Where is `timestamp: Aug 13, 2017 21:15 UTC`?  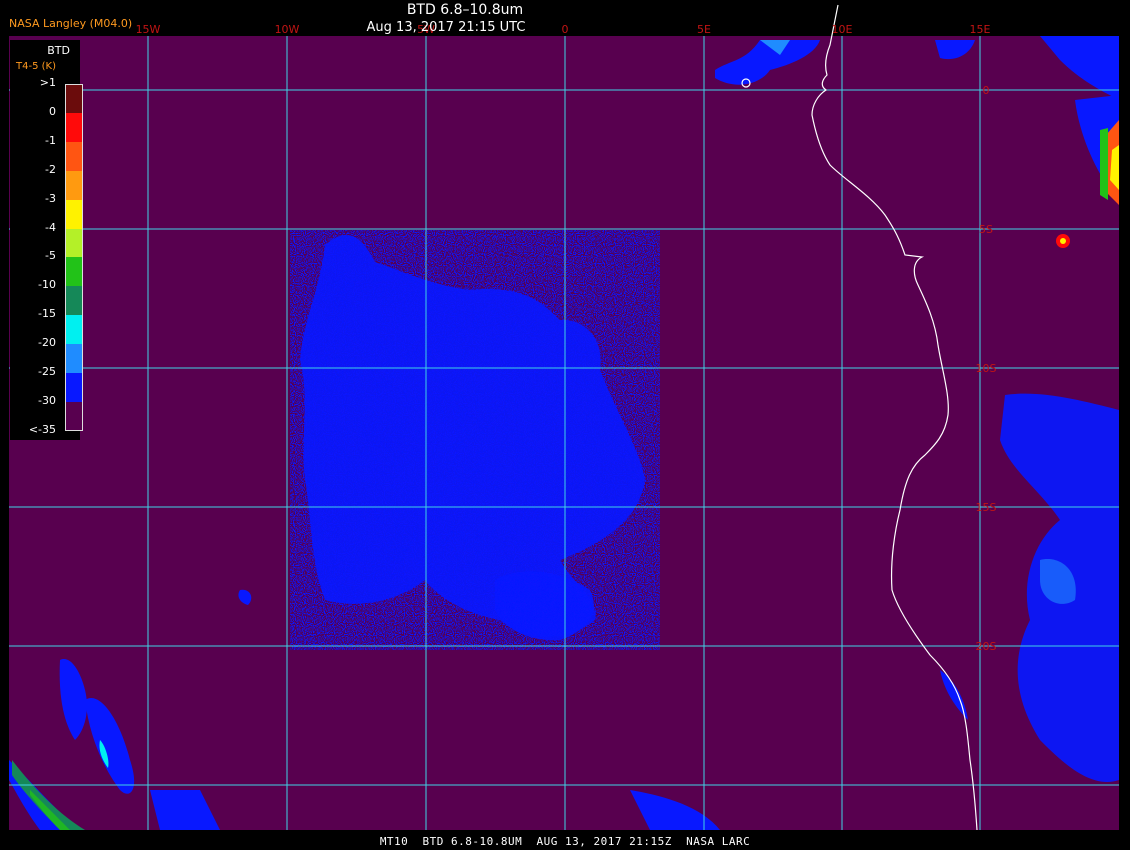
timestamp: Aug 13, 2017 21:15 UTC is located at coordinates (446, 27).